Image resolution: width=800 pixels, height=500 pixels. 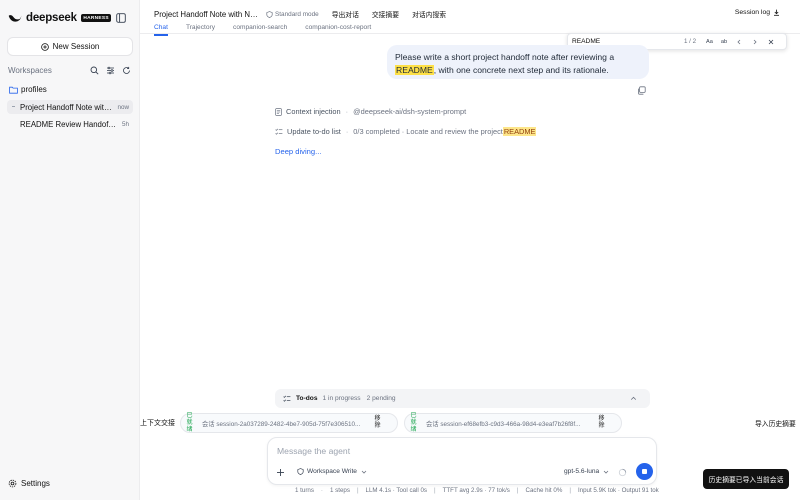 What do you see at coordinates (304, 490) in the screenshot?
I see `status-turns: 1 turns` at bounding box center [304, 490].